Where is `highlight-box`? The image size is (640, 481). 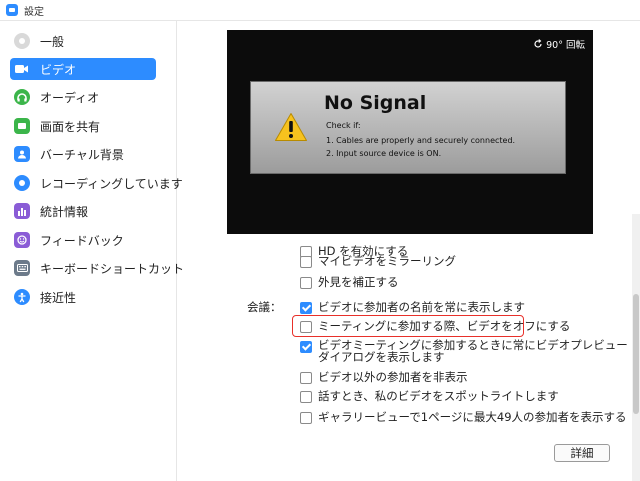 highlight-box is located at coordinates (408, 326).